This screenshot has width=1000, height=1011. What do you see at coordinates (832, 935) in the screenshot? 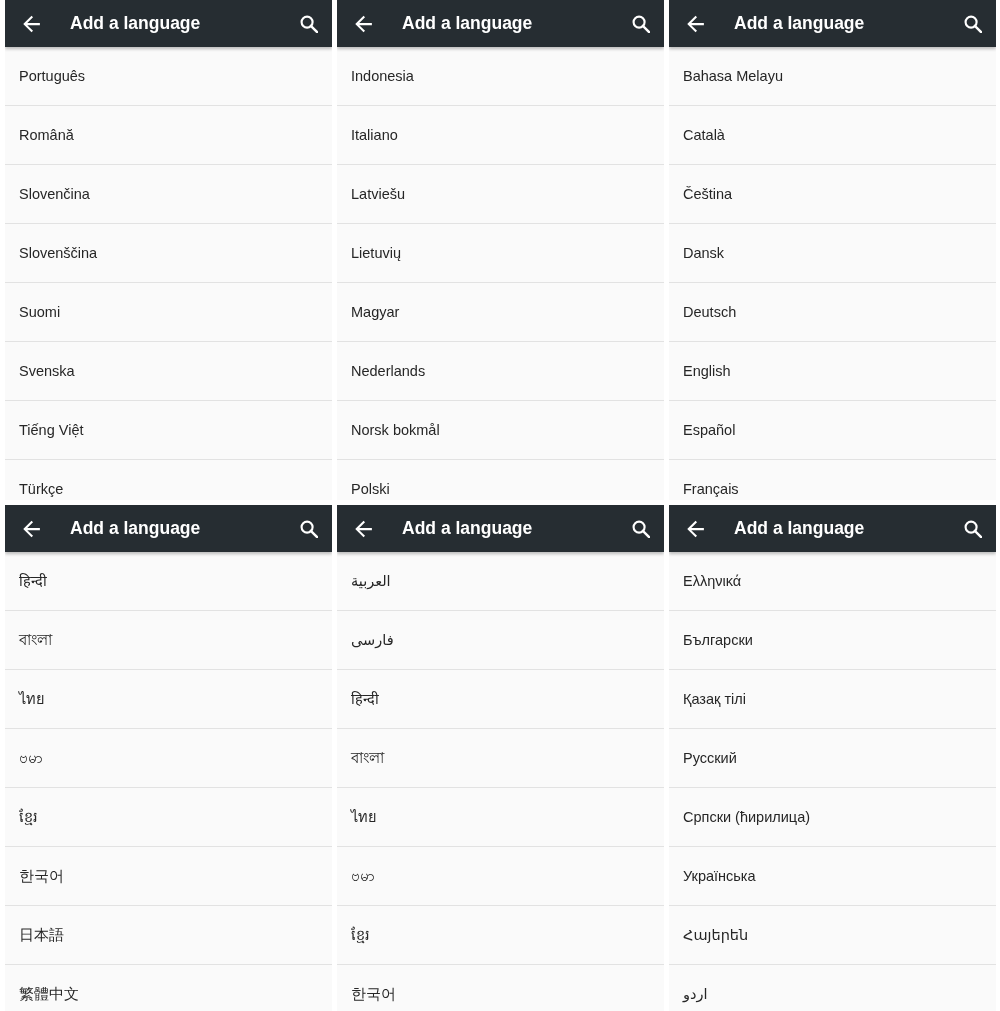
I see `language-item: Հայերեն` at bounding box center [832, 935].